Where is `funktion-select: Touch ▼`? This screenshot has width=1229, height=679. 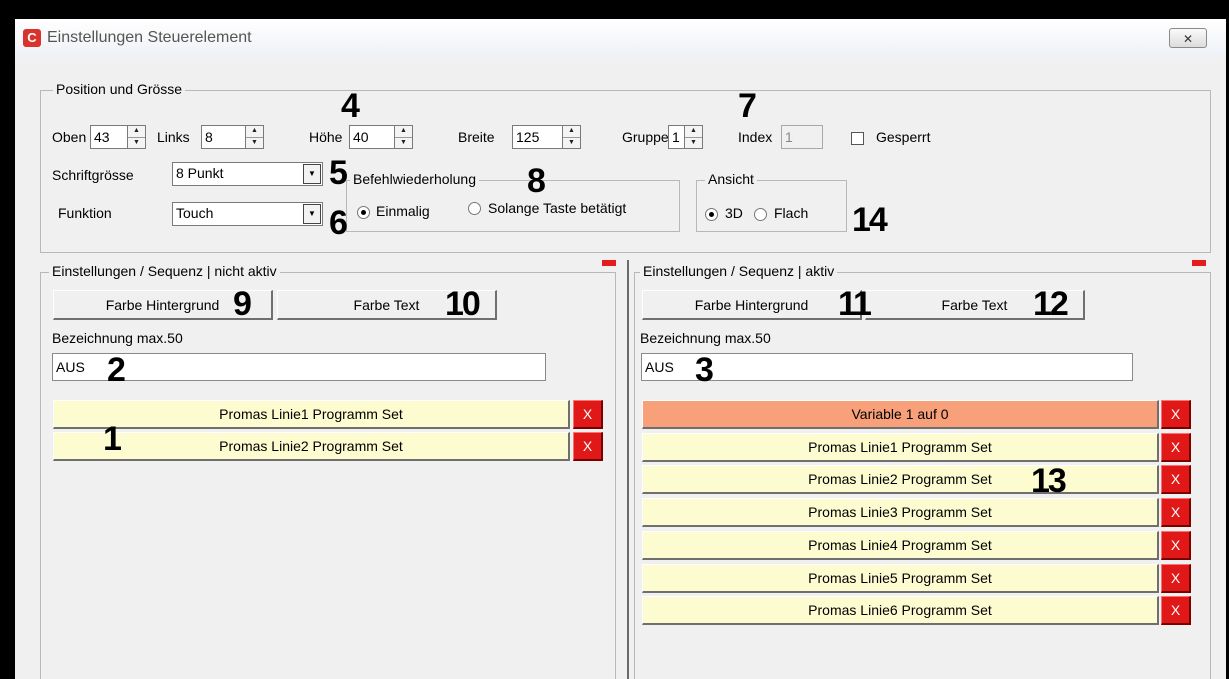 funktion-select: Touch ▼ is located at coordinates (247, 214).